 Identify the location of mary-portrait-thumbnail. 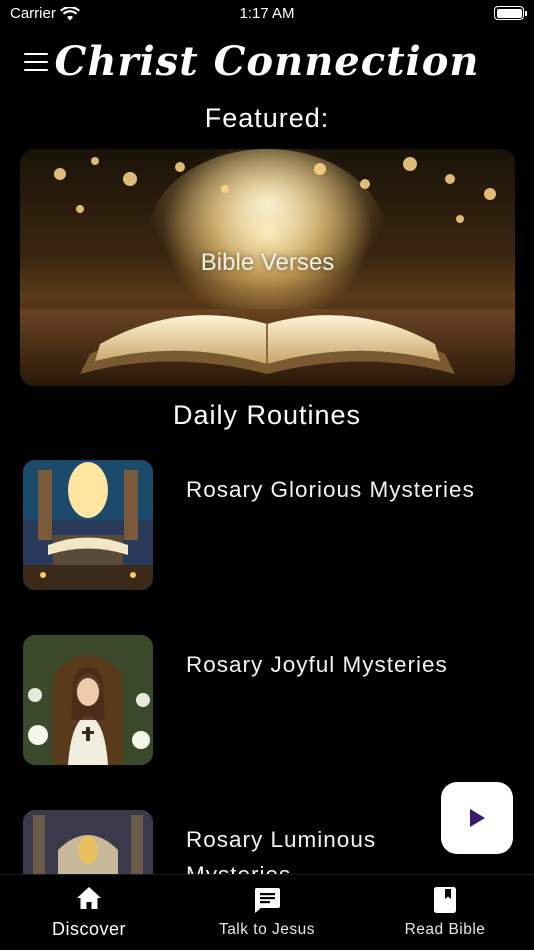
(88, 700).